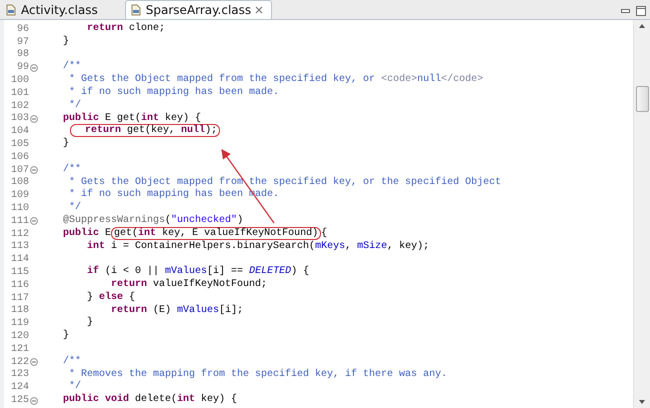  Describe the element at coordinates (258, 247) in the screenshot. I see `code-line: int i = ContainerHelpers.binarySearch(mKeys, mSize, key);` at that location.